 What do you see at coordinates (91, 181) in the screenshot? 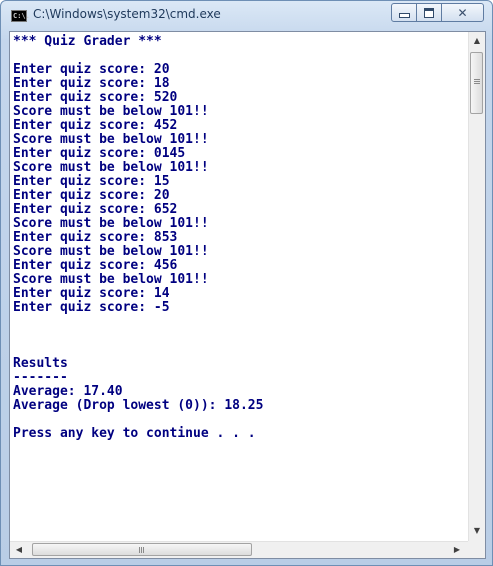
I see `console-line: Enter quiz score: 15` at bounding box center [91, 181].